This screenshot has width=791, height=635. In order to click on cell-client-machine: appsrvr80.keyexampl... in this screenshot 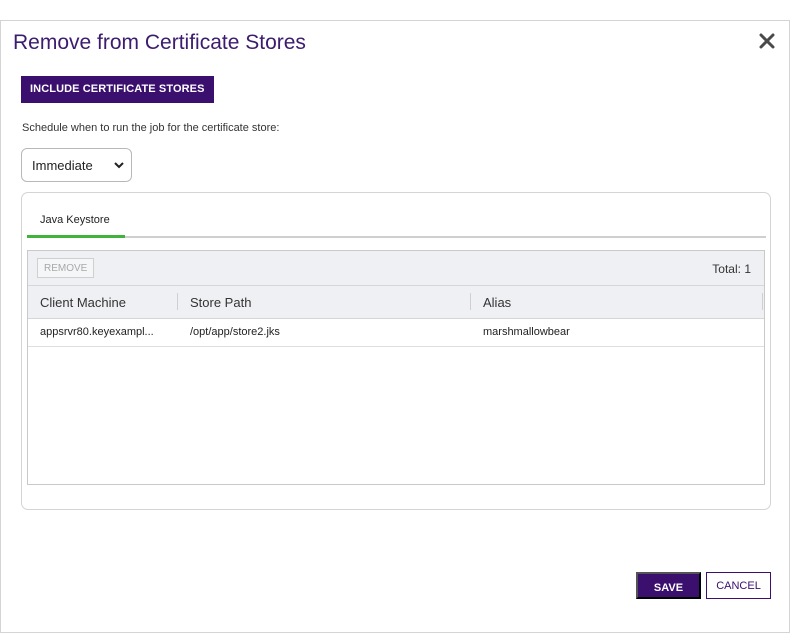, I will do `click(97, 332)`.